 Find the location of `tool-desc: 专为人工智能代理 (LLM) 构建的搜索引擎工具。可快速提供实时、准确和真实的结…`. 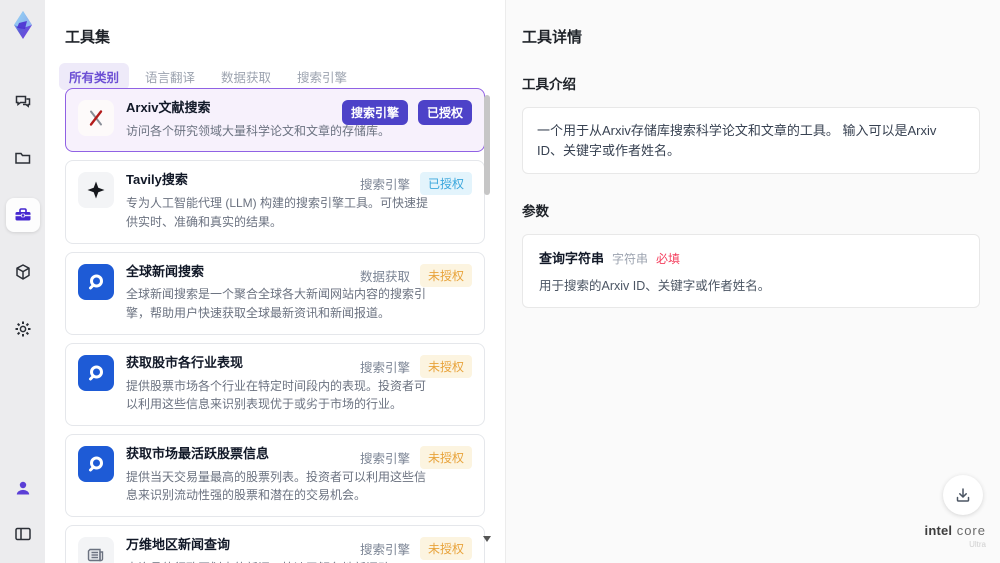

tool-desc: 专为人工智能代理 (LLM) 构建的搜索引擎工具。可快速提供实时、准确和真实的结… is located at coordinates (277, 212).